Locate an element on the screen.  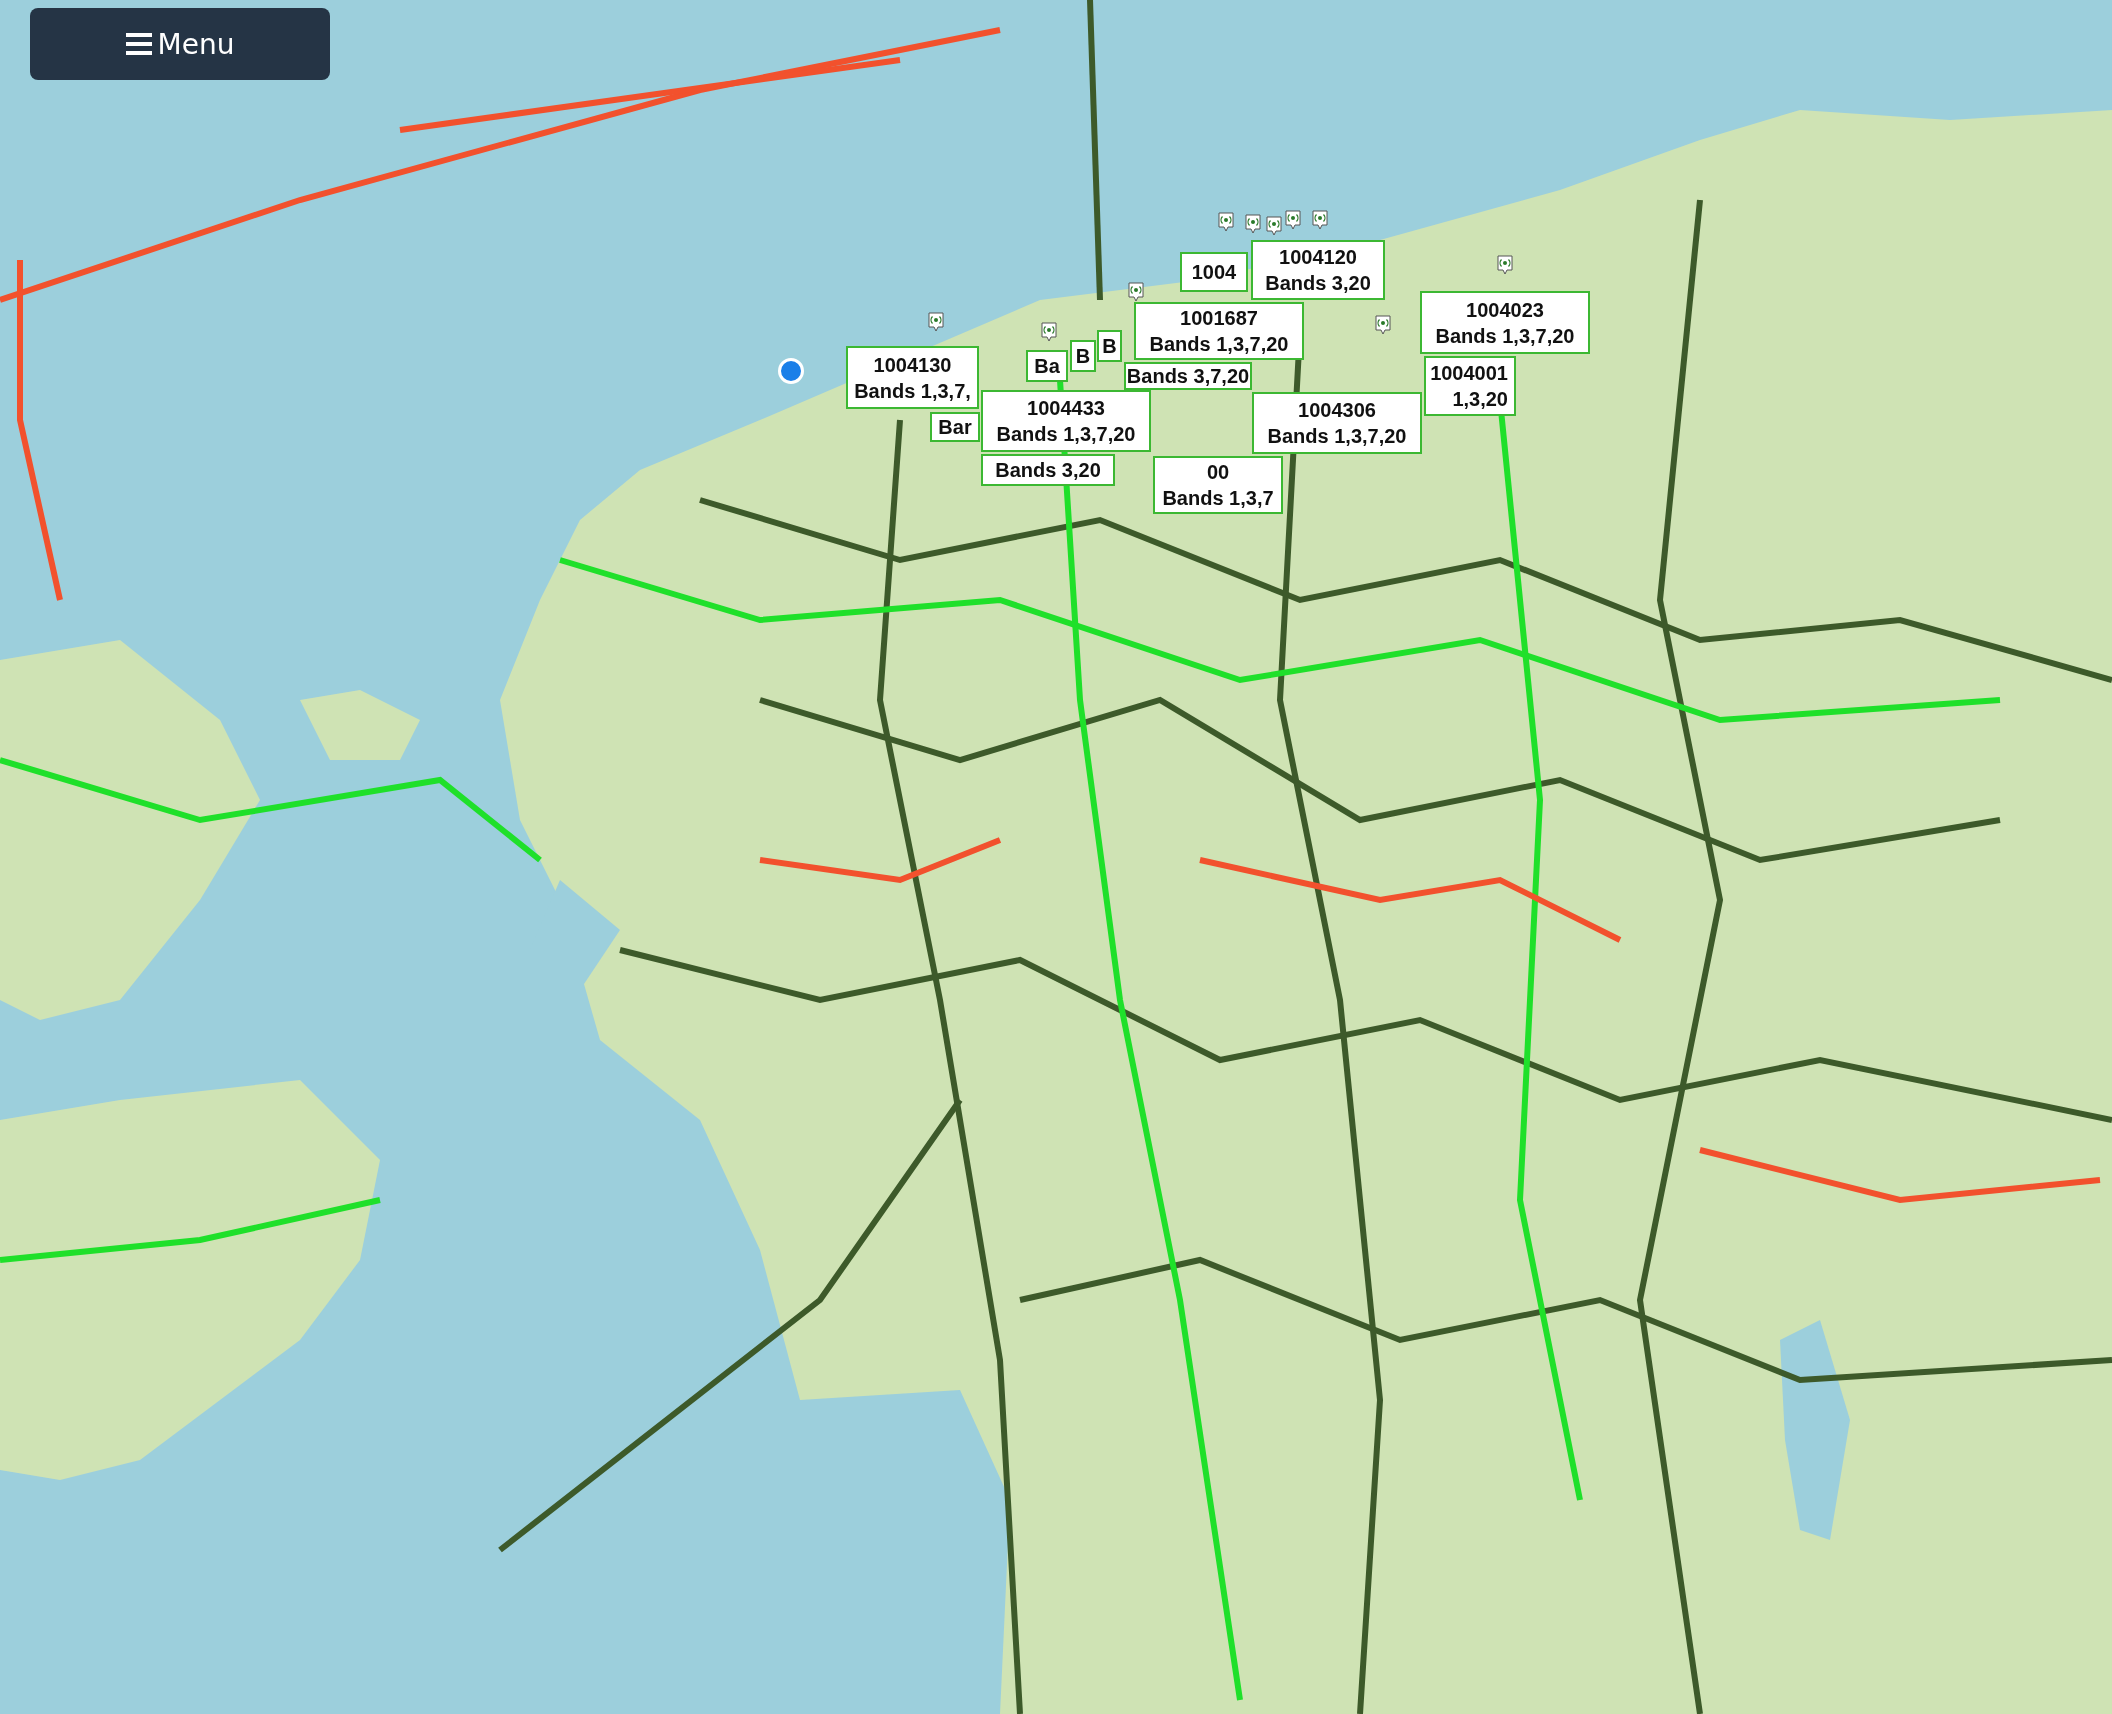
cell-label: 1004023 Bands 1,3,7,20 is located at coordinates (1505, 322).